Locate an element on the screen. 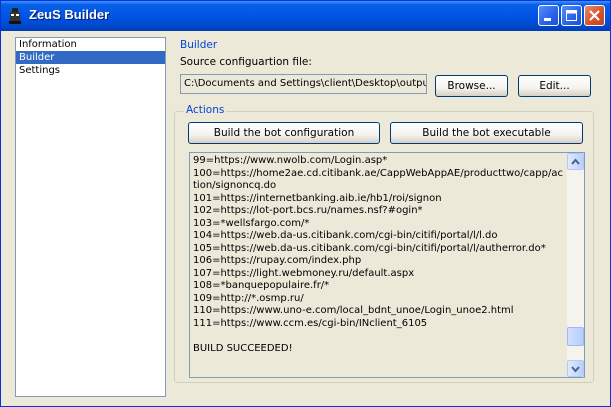 Image resolution: width=611 pixels, height=407 pixels. minimize-icon is located at coordinates (547, 19).